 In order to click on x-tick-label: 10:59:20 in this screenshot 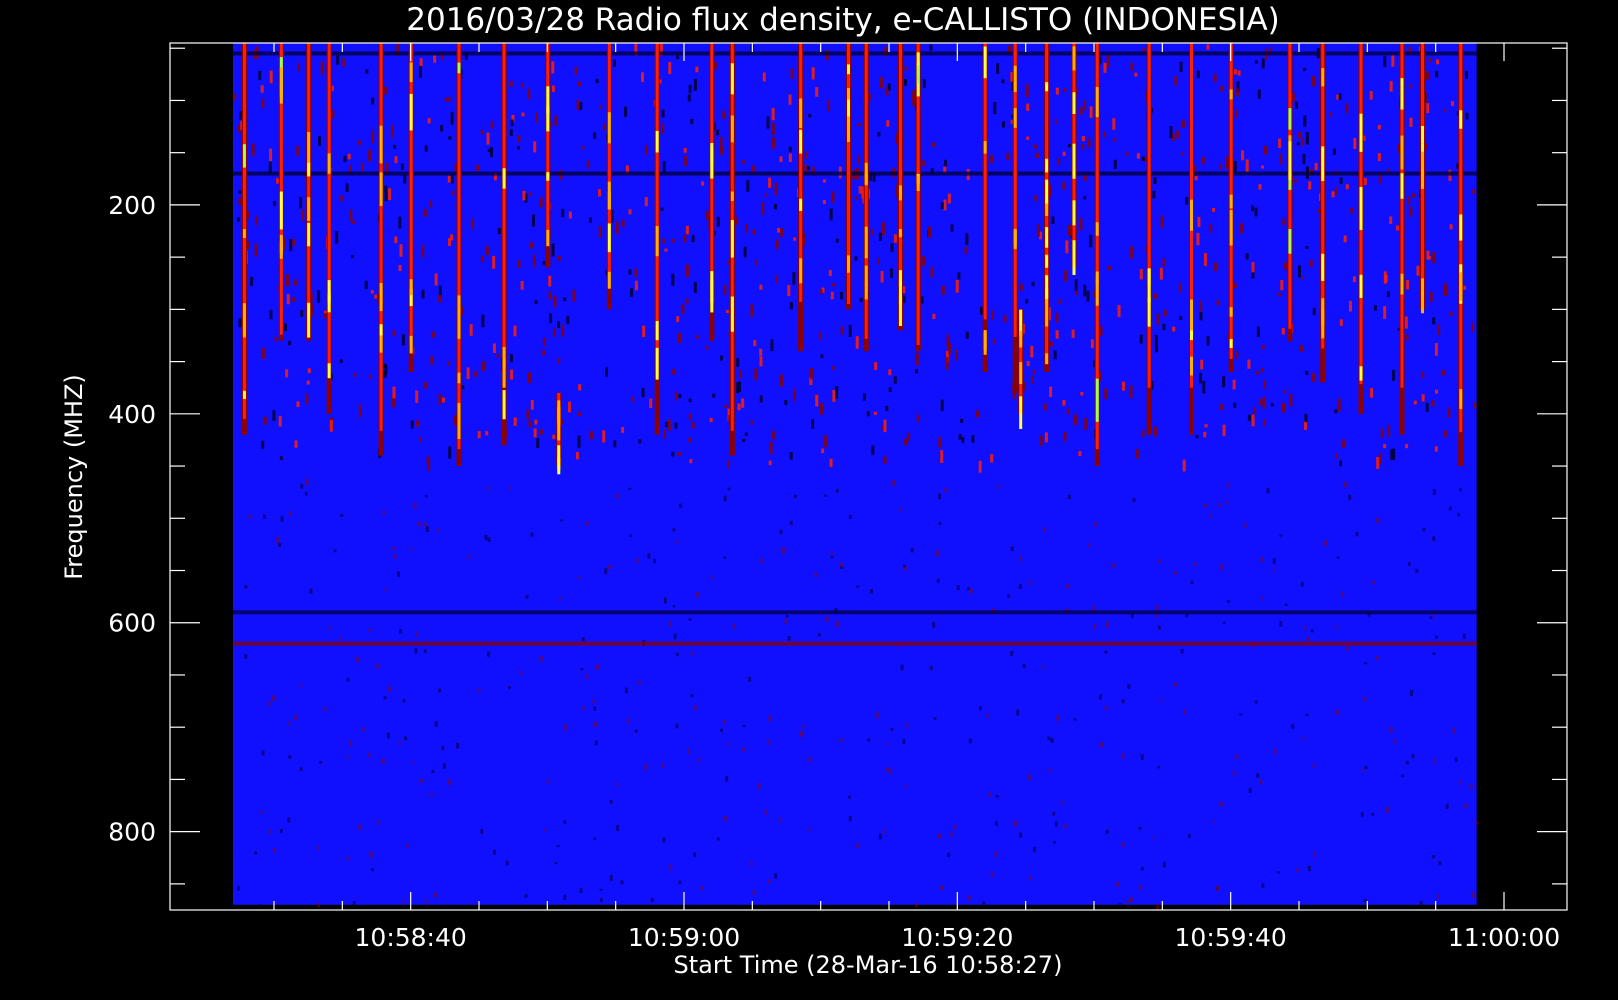, I will do `click(957, 937)`.